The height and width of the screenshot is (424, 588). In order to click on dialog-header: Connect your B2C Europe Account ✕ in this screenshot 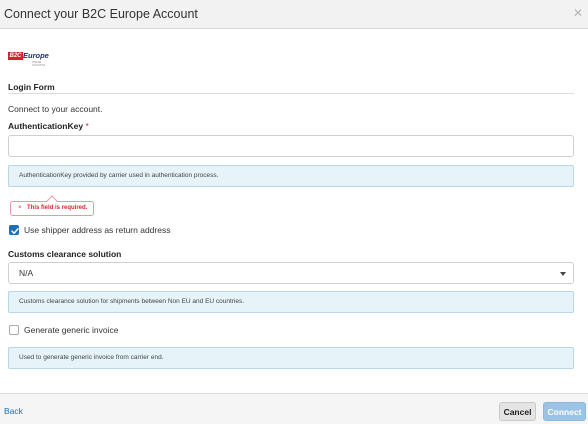, I will do `click(294, 14)`.